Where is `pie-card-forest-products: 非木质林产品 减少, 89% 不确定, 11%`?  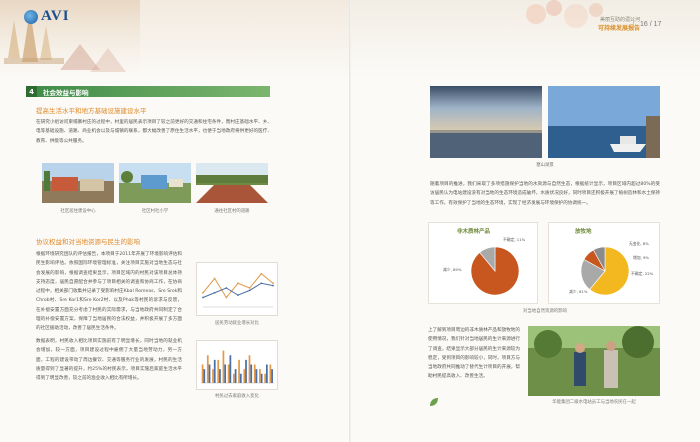
pie-card-forest-products: 非木质林产品 减少, 89% 不确定, 11% is located at coordinates (483, 263).